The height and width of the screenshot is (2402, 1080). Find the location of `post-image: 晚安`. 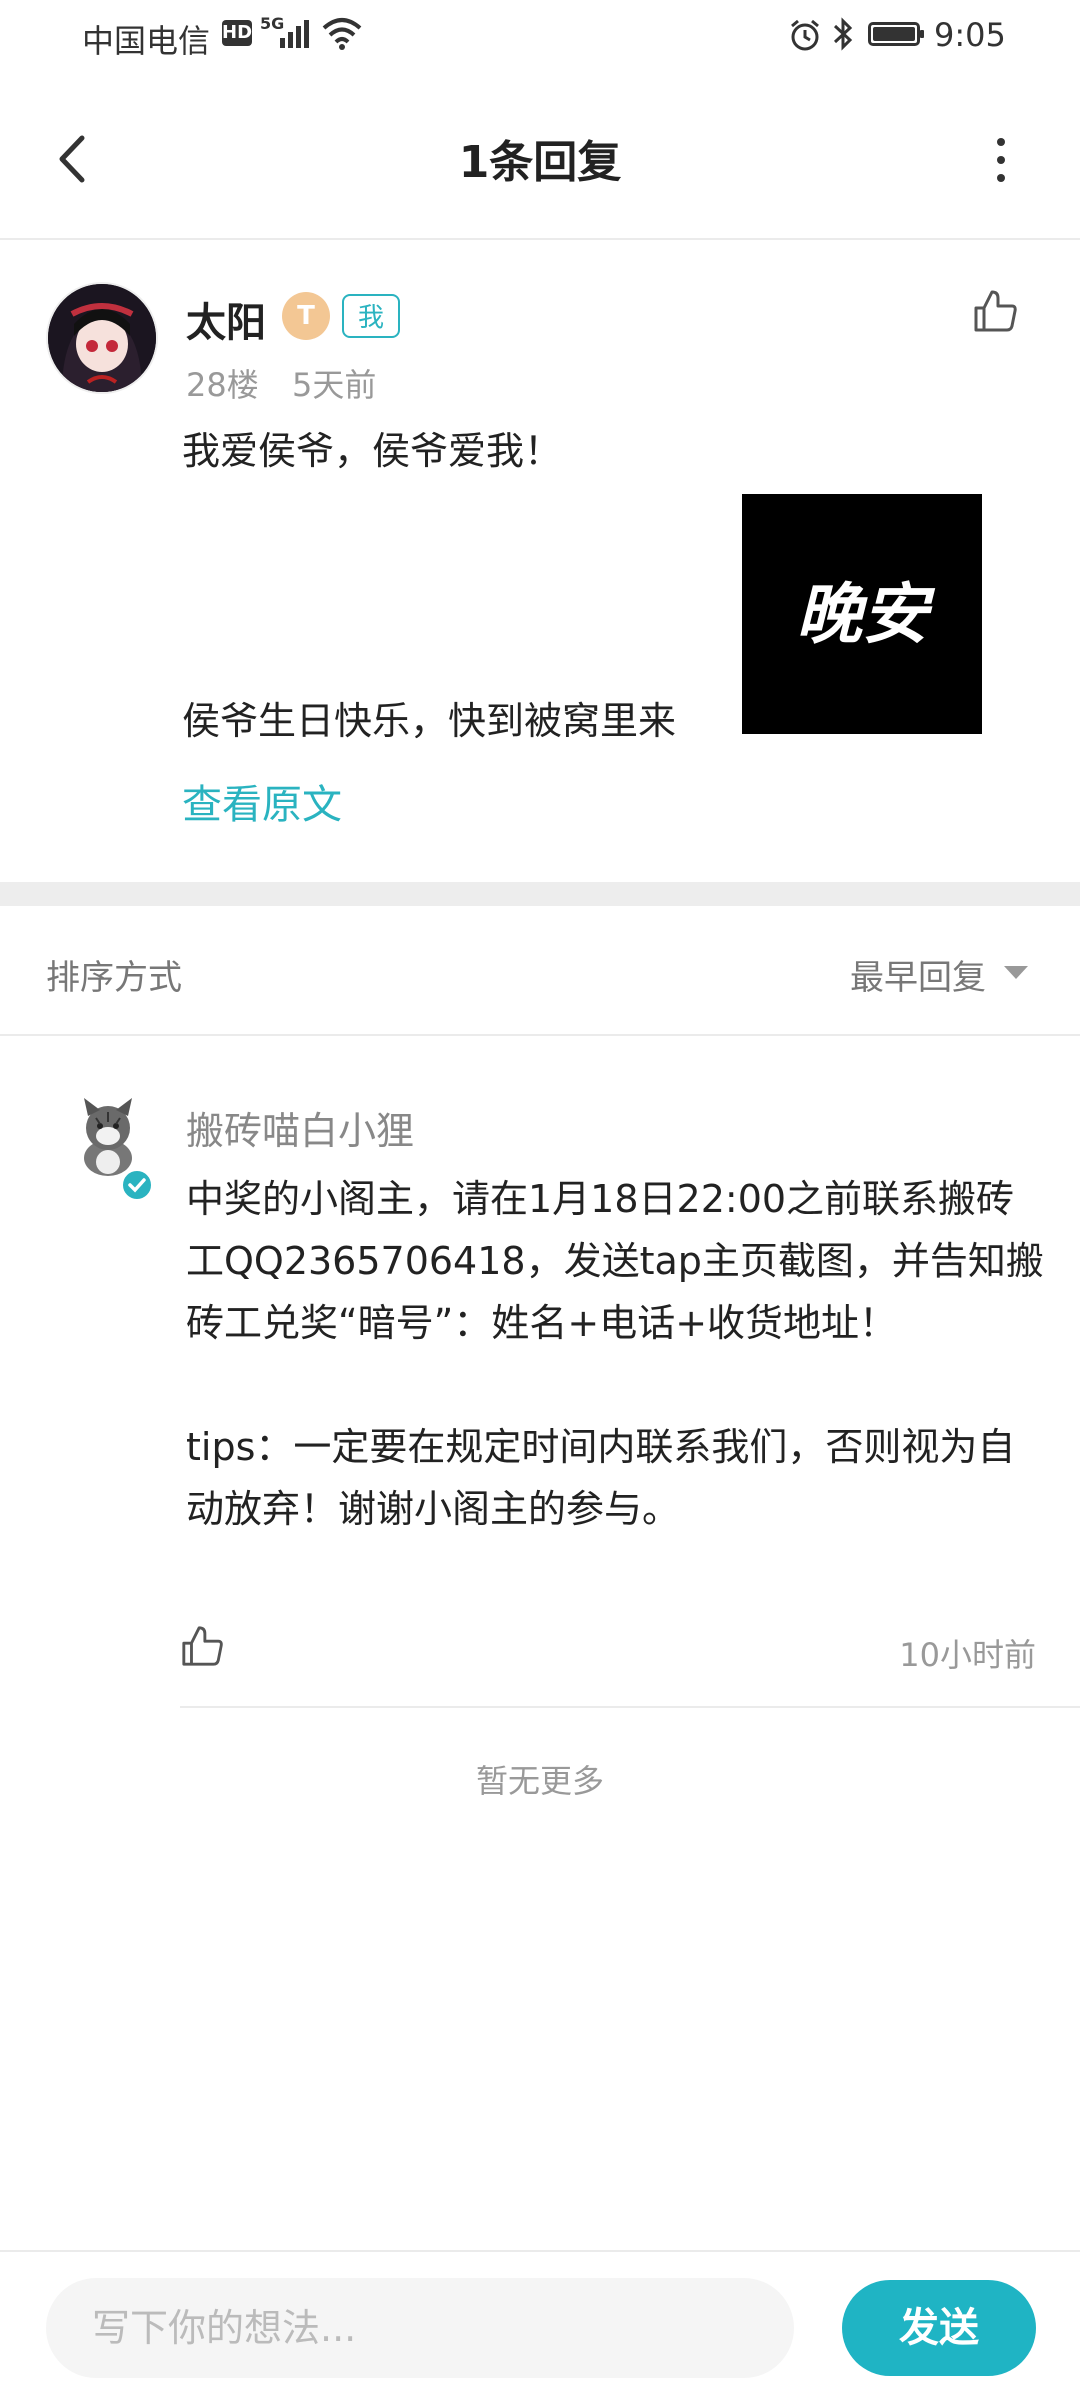

post-image: 晚安 is located at coordinates (862, 614).